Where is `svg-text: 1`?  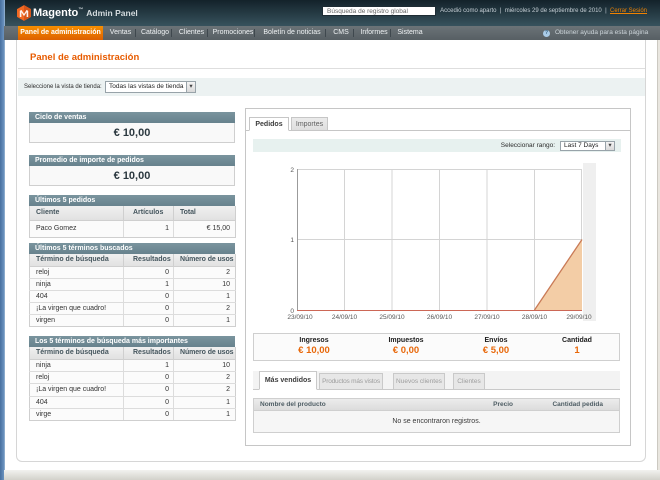
svg-text: 1 is located at coordinates (292, 240).